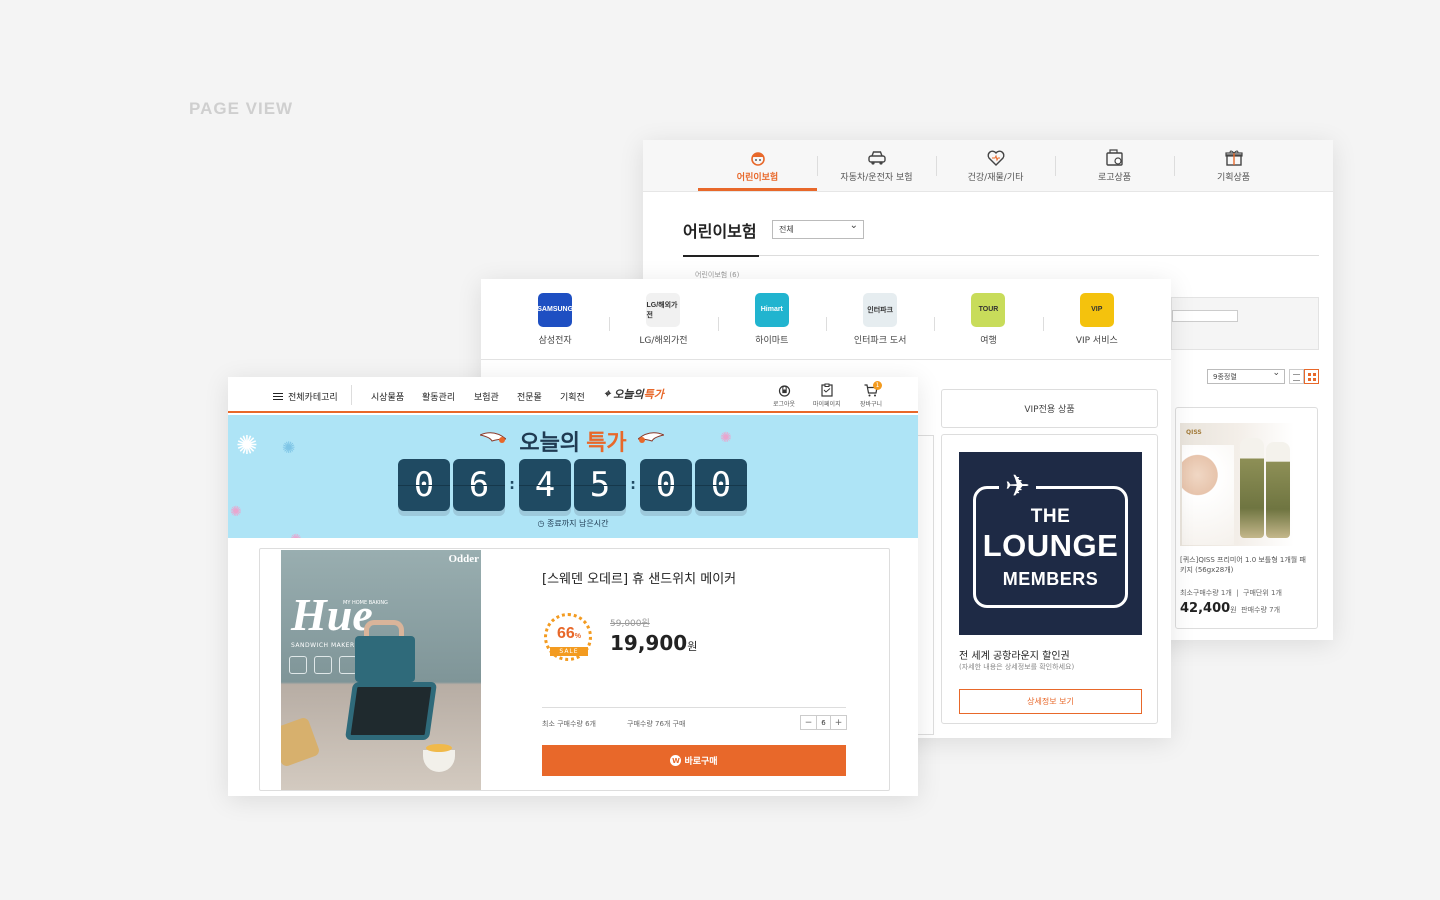  I want to click on quantity-stepper: − 6 +, so click(823, 722).